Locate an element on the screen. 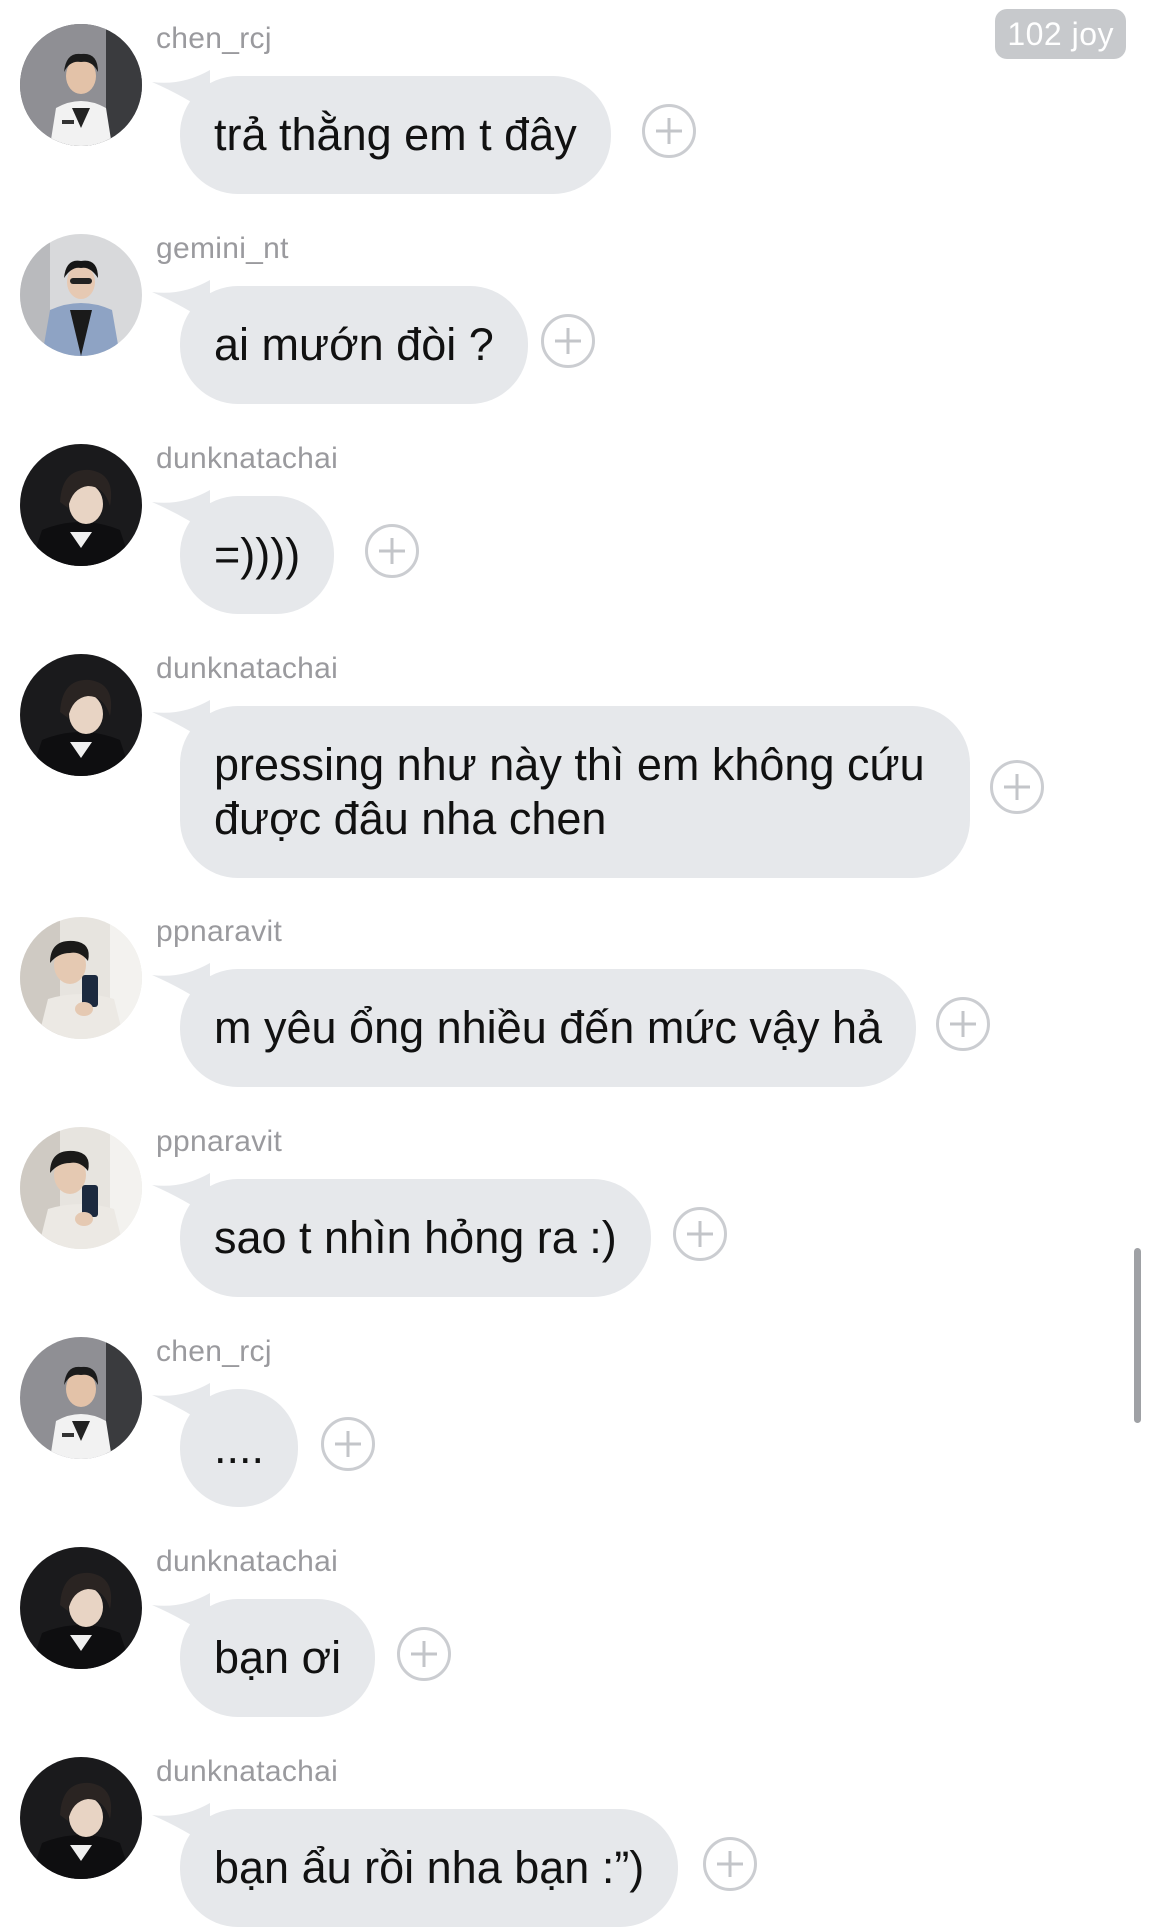 The image size is (1149, 1927). message-bubble: ai mướn đòi ? is located at coordinates (354, 345).